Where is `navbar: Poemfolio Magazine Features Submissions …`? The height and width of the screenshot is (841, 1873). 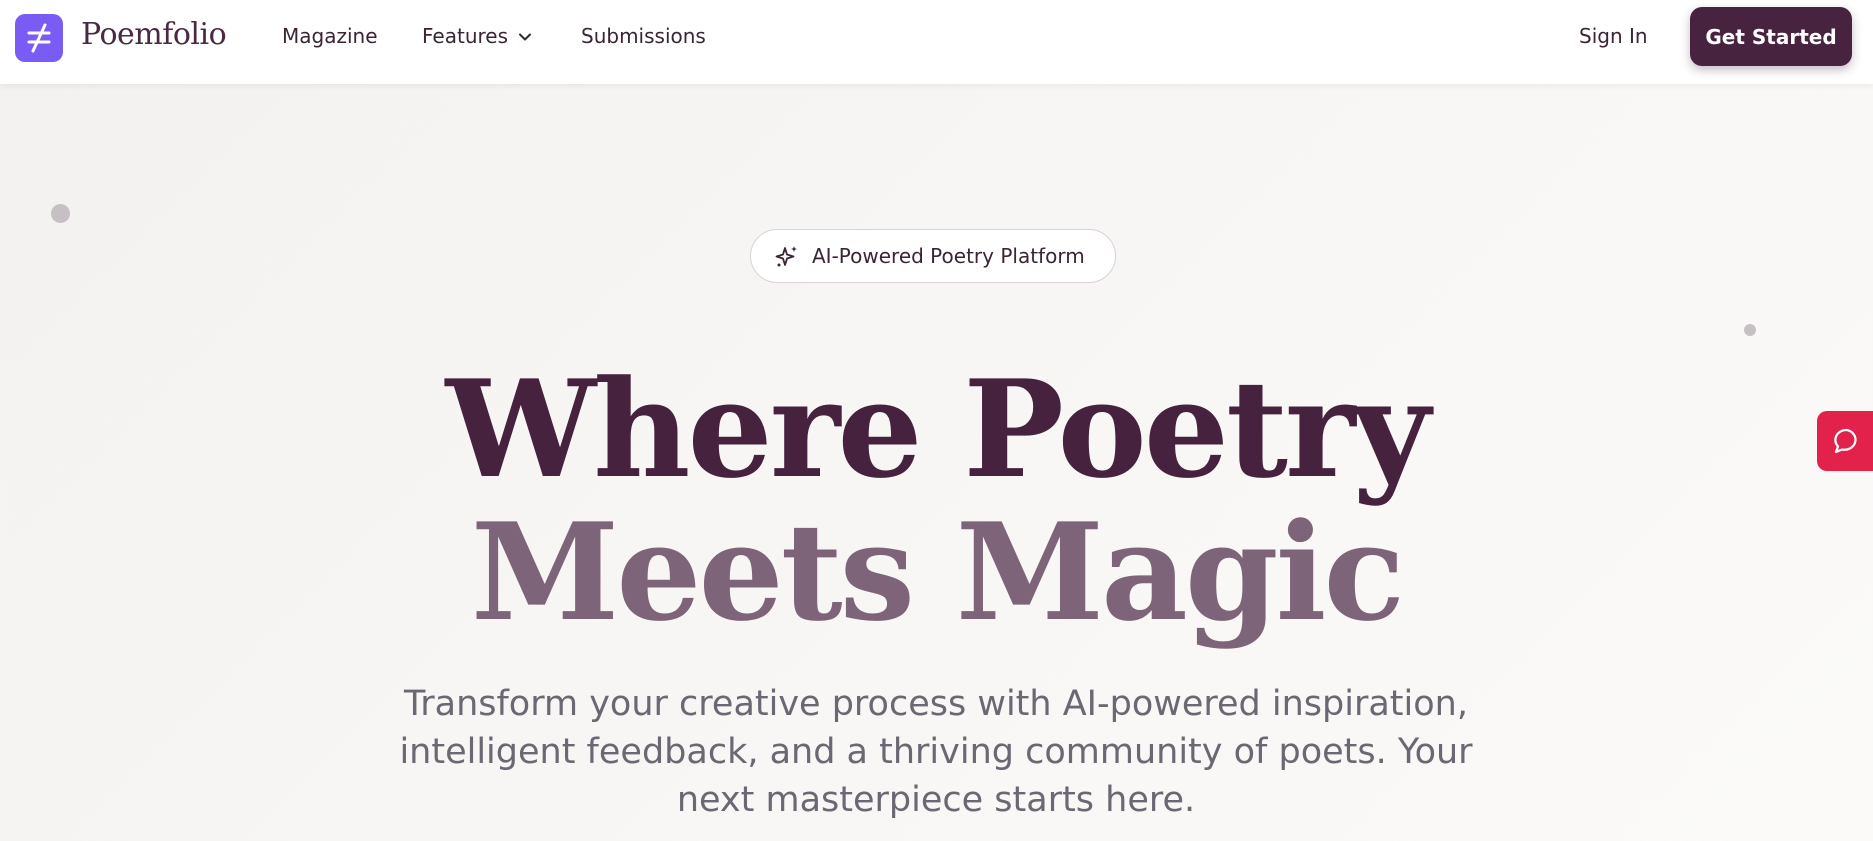 navbar: Poemfolio Magazine Features Submissions … is located at coordinates (936, 42).